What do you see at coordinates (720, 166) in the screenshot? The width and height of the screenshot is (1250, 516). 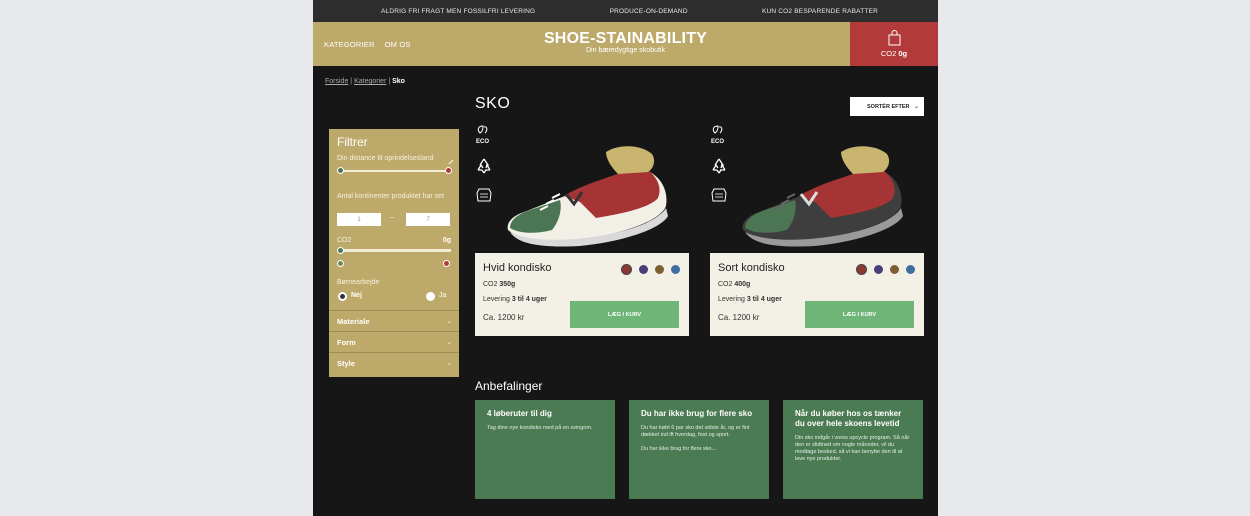 I see `product-badges: ECO` at bounding box center [720, 166].